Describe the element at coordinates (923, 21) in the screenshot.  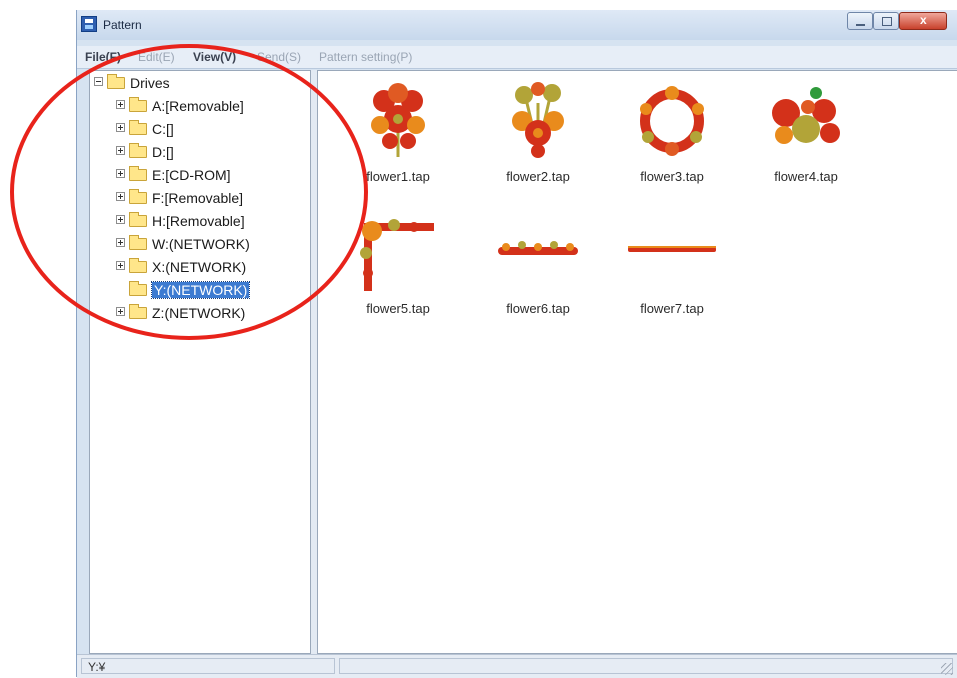
I see `close-button` at that location.